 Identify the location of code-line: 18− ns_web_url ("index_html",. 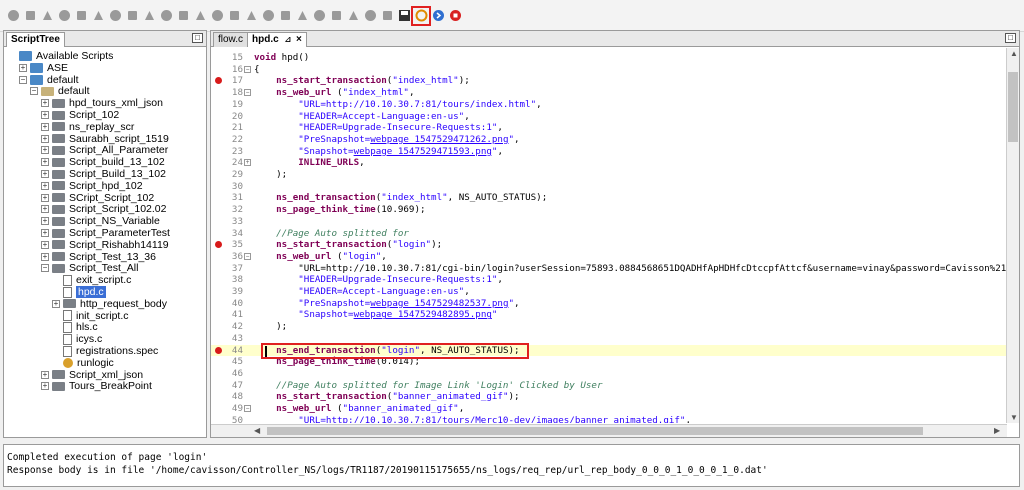
(609, 93).